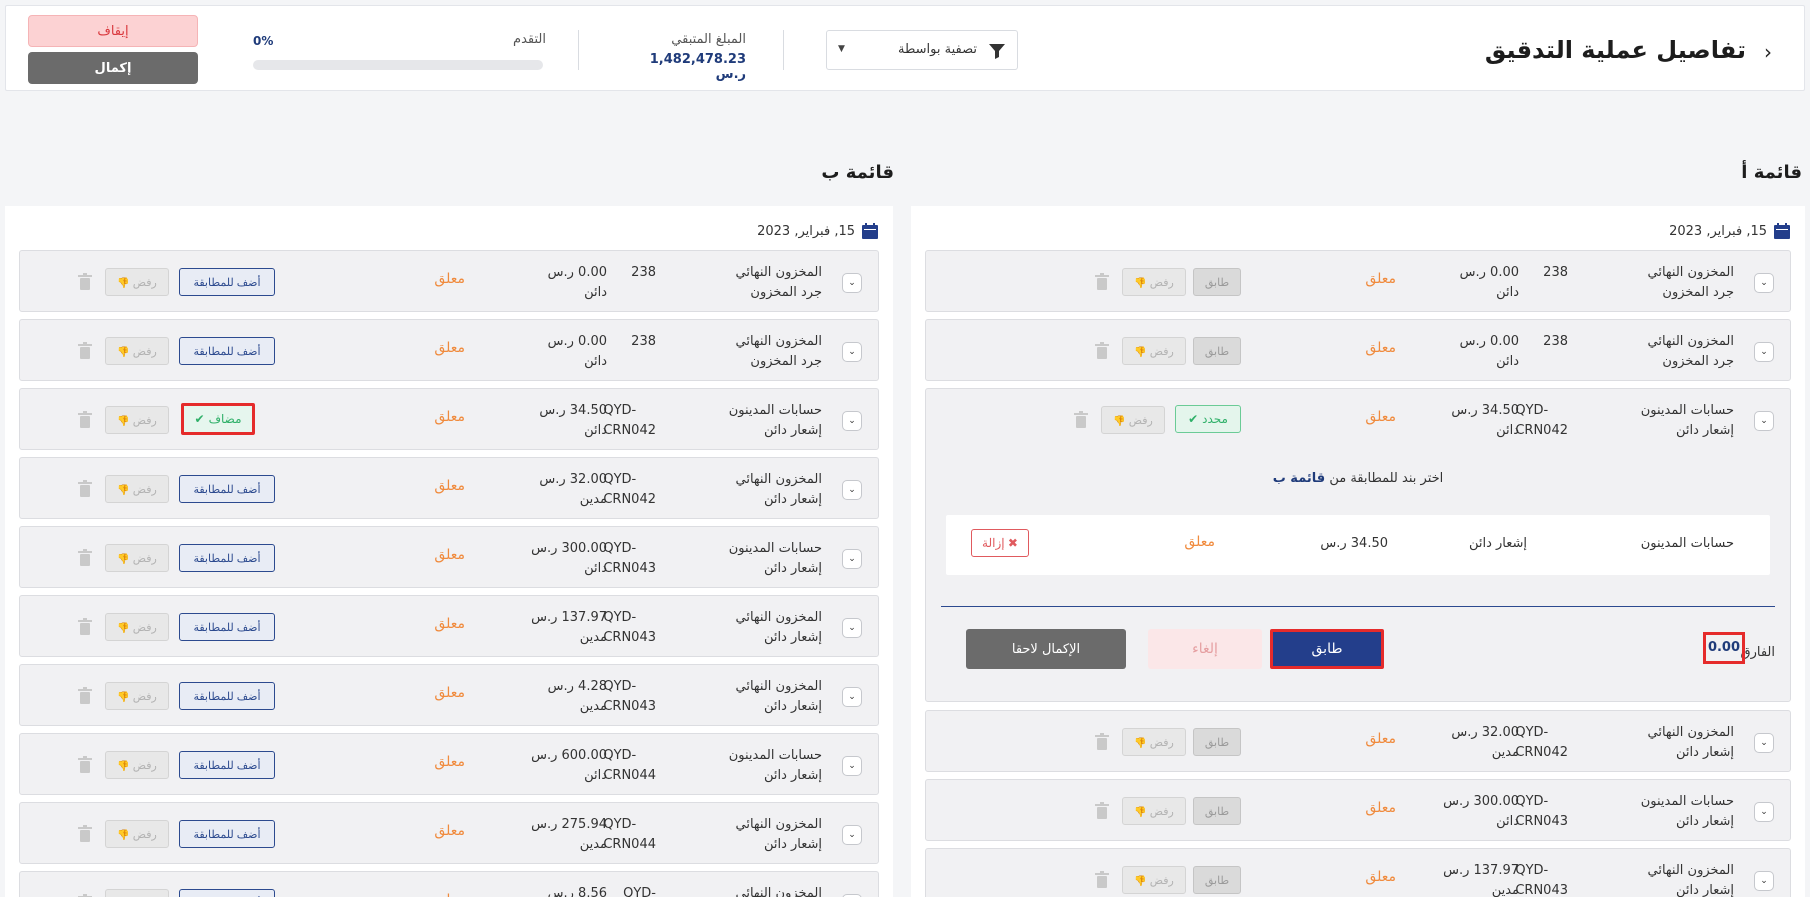 The height and width of the screenshot is (897, 1810). What do you see at coordinates (1485, 420) in the screenshot?
I see `amount-cell: 34.50 ر.س دائن` at bounding box center [1485, 420].